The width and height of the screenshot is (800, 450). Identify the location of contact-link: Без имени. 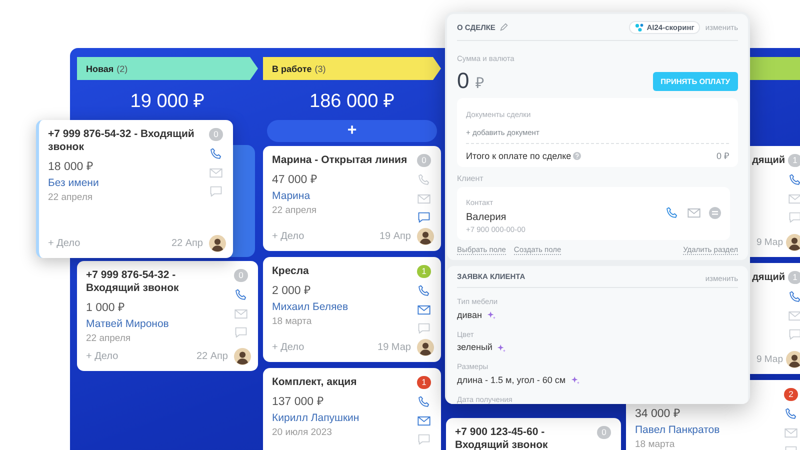
(125, 183).